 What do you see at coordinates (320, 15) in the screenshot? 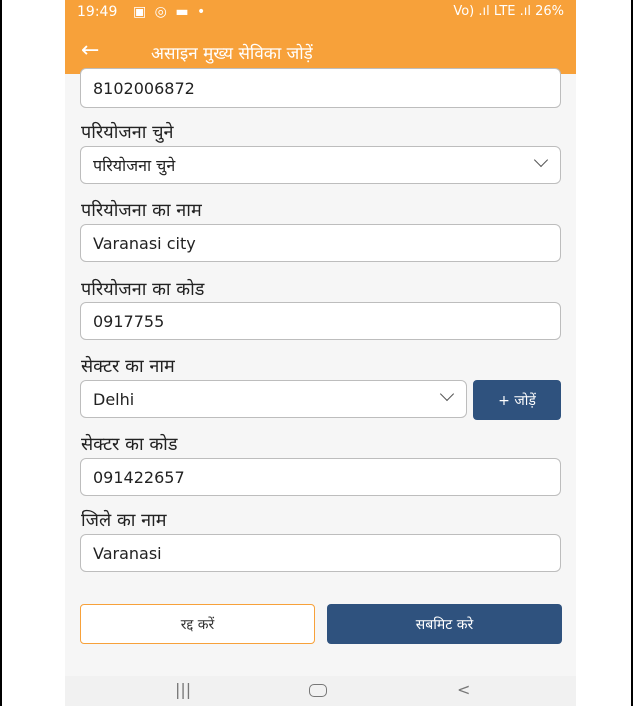
I see `status-bar: 19:49 ▣ ◎ ▬ • Vo) .ıl LTE .ıl 26%` at bounding box center [320, 15].